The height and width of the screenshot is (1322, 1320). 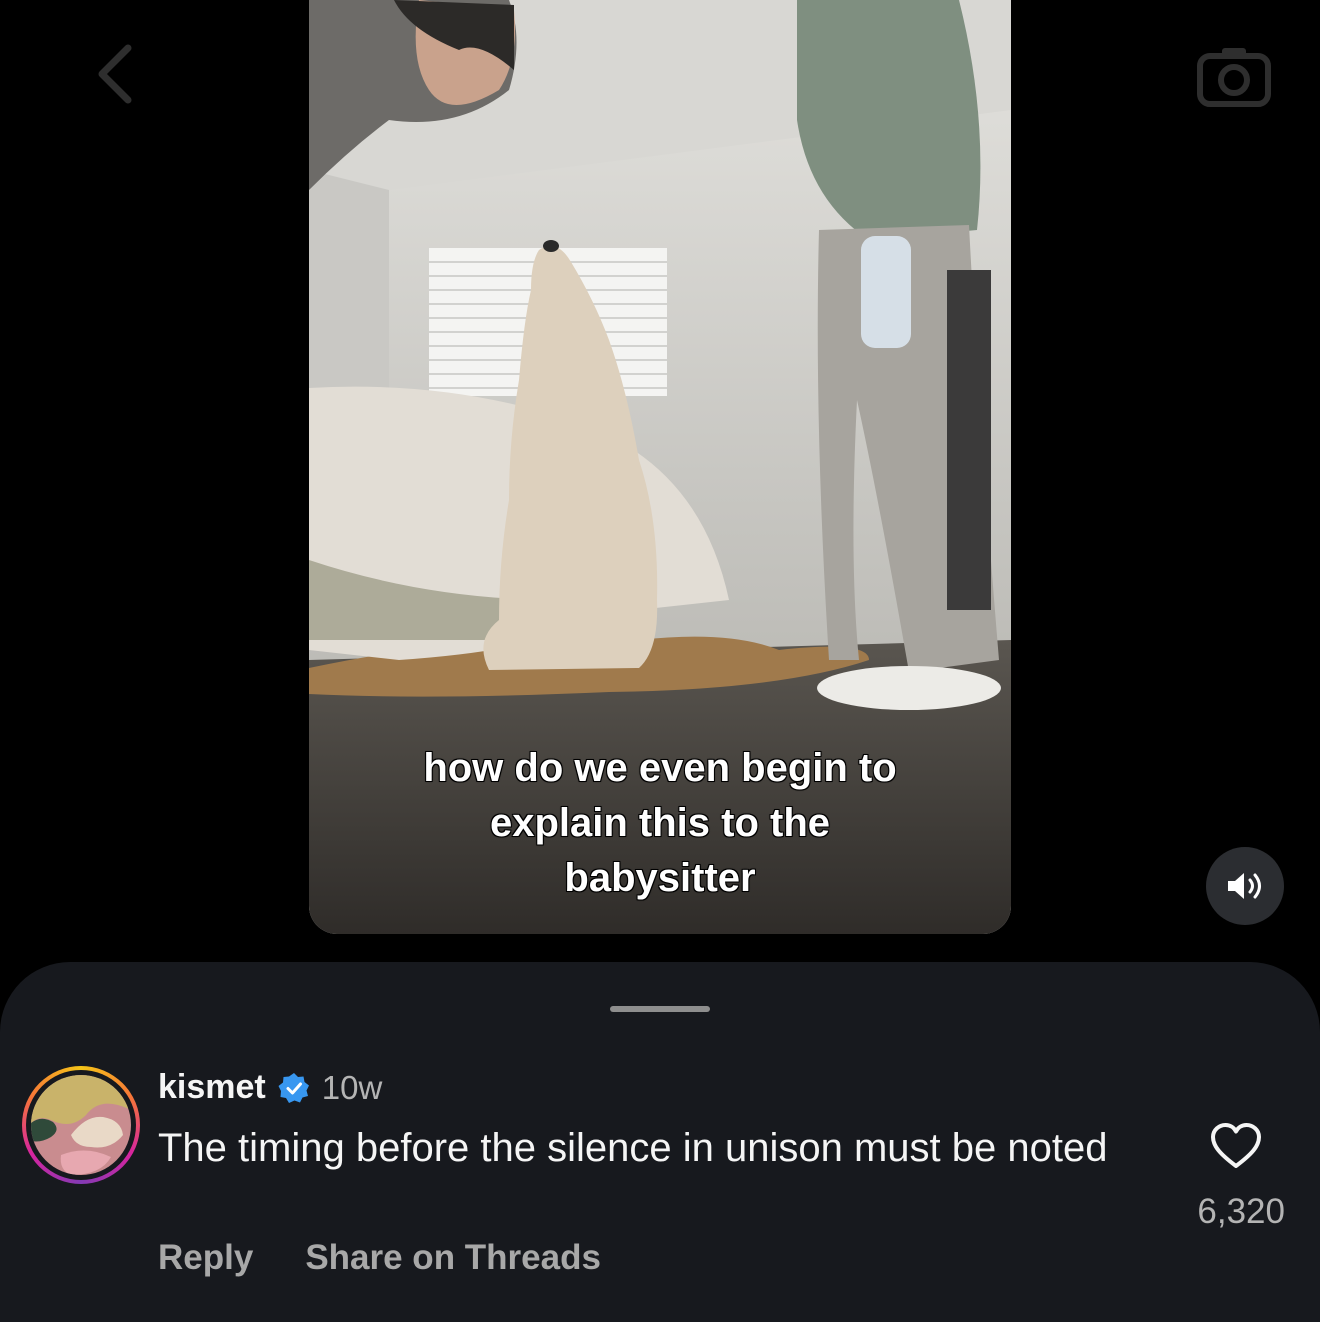 What do you see at coordinates (1241, 1211) in the screenshot?
I see `like-count: 6,320` at bounding box center [1241, 1211].